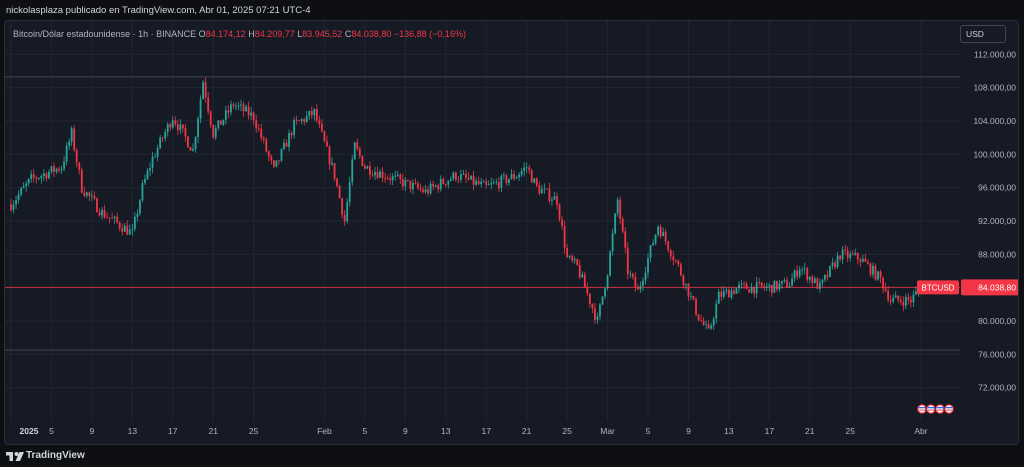 This screenshot has height=467, width=1024. What do you see at coordinates (983, 34) in the screenshot?
I see `currency-button: USD` at bounding box center [983, 34].